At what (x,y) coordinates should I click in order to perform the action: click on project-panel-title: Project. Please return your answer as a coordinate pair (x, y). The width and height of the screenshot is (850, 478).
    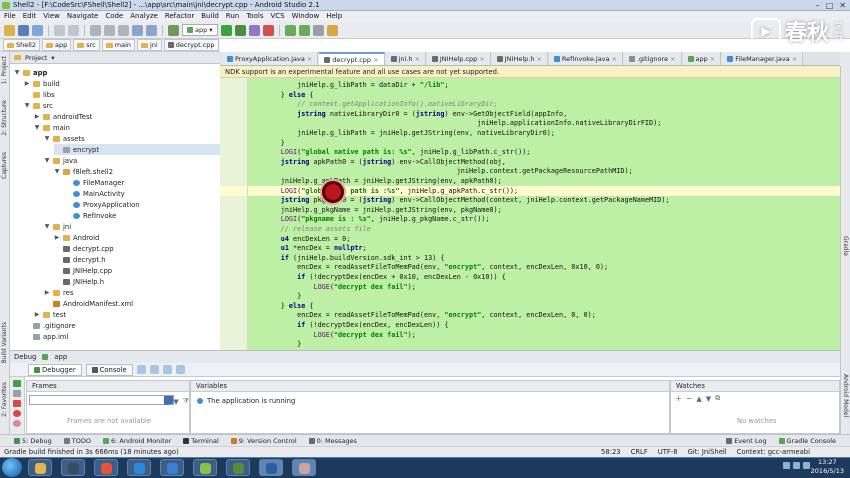
    Looking at the image, I should click on (36, 58).